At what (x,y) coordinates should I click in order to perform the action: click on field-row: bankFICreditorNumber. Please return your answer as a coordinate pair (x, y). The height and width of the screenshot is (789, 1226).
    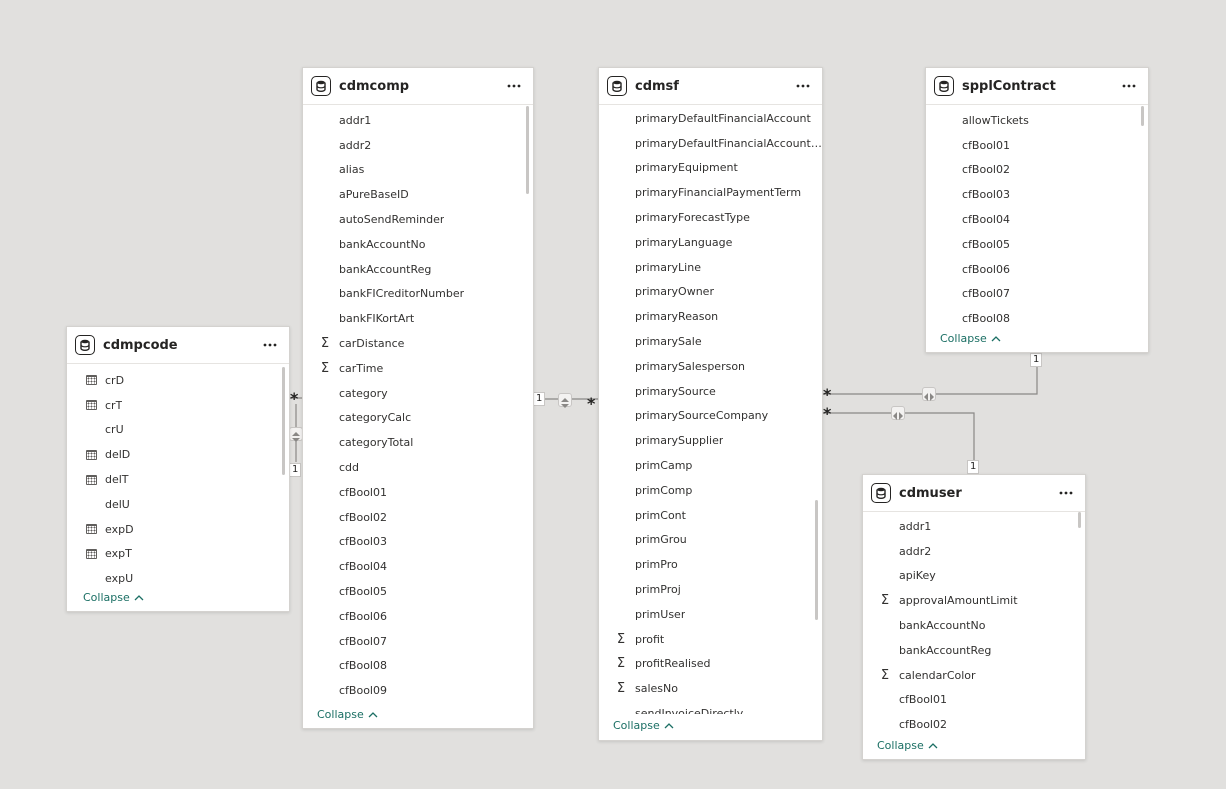
    Looking at the image, I should click on (418, 294).